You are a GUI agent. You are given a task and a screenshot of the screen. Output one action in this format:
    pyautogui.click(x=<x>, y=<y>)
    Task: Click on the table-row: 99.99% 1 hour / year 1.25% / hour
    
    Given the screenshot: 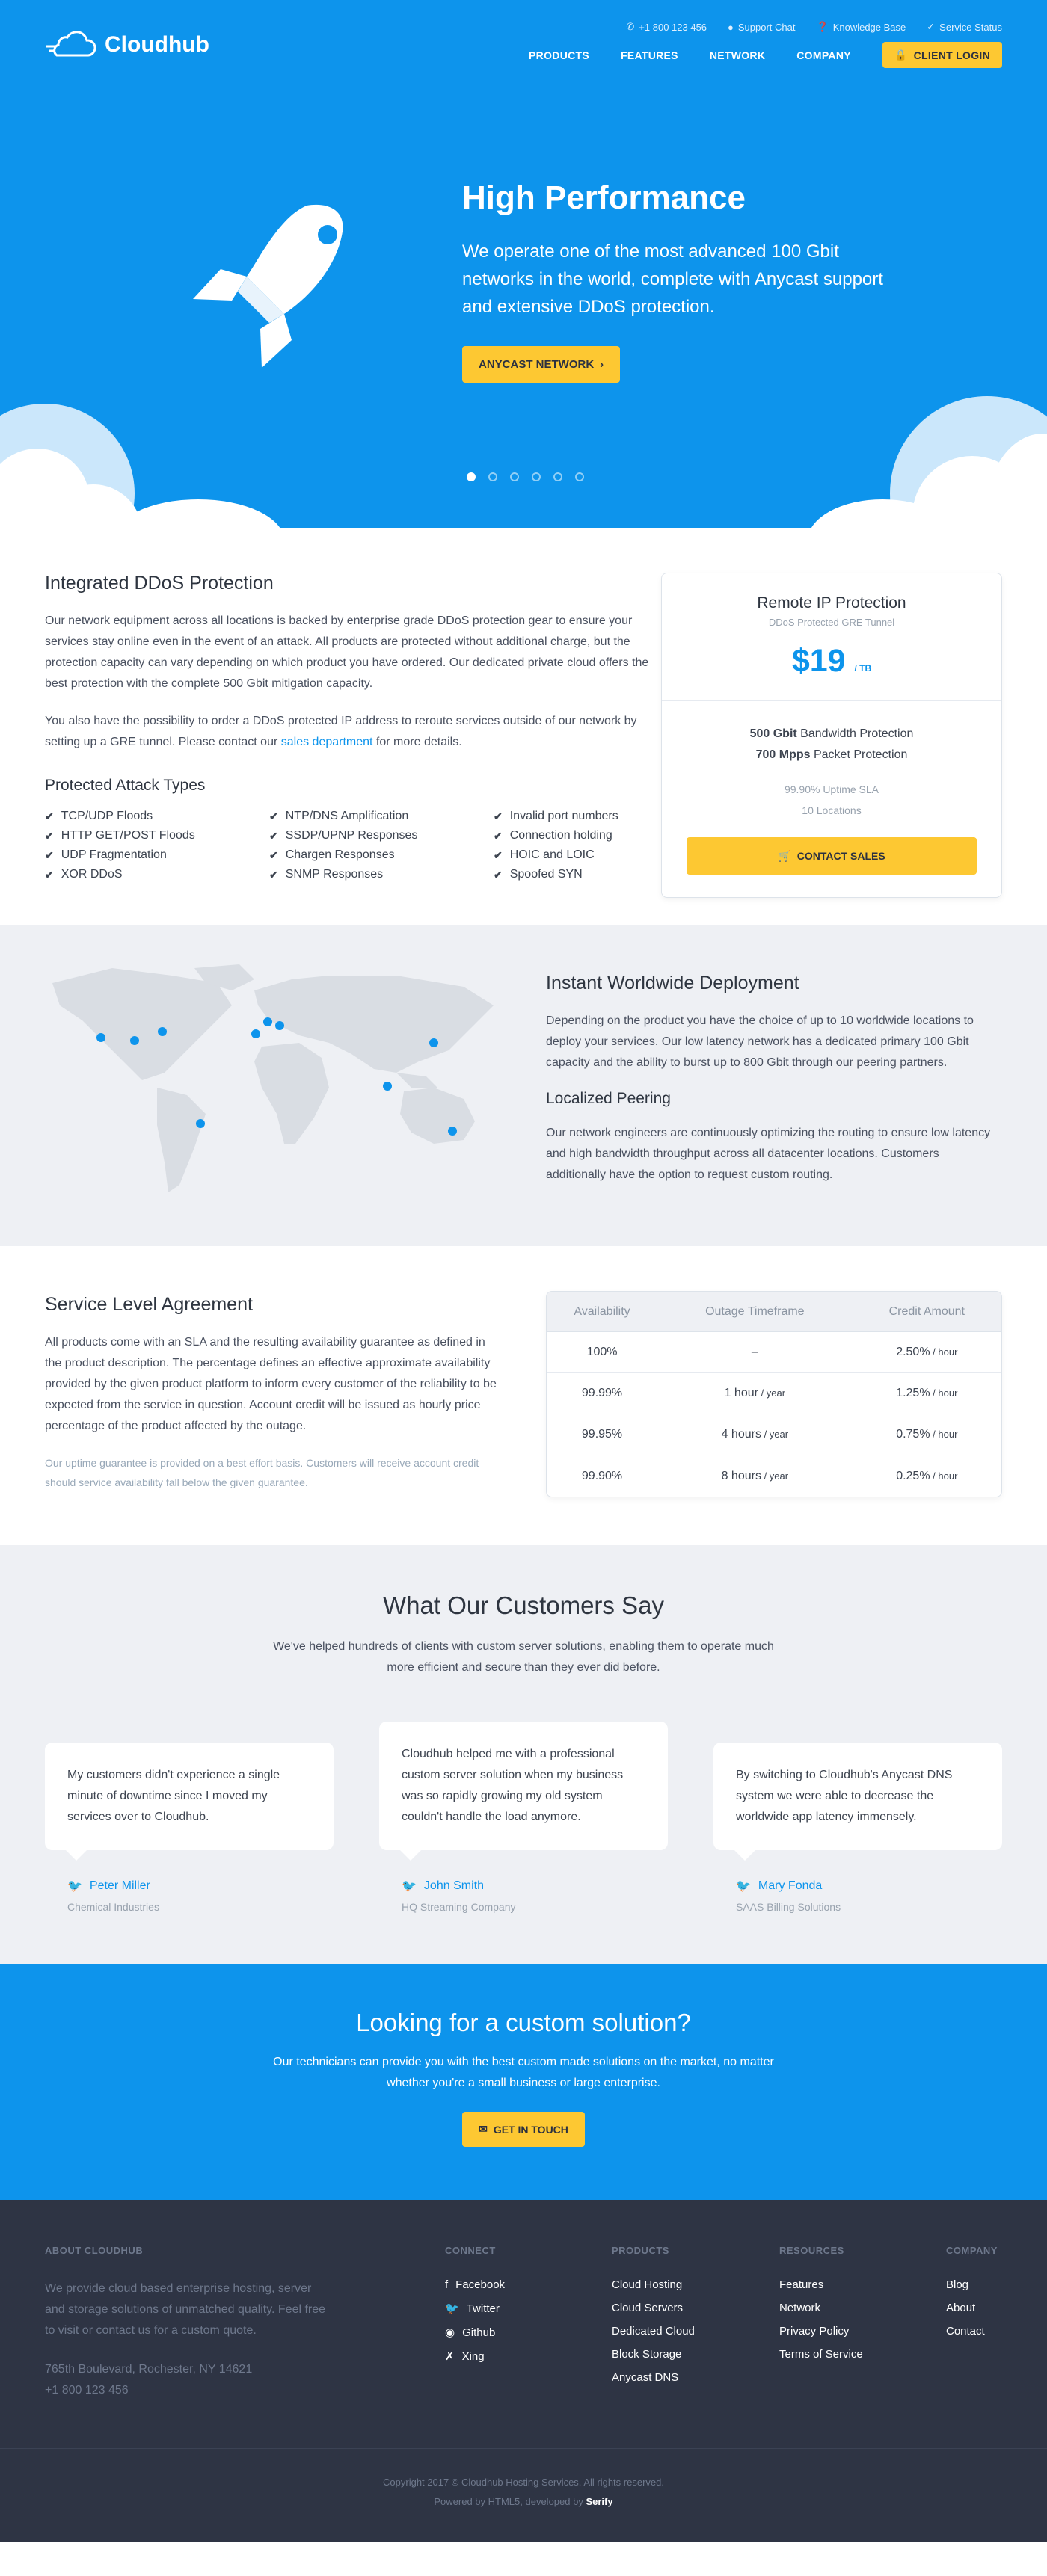 What is the action you would take?
    pyautogui.click(x=774, y=1393)
    